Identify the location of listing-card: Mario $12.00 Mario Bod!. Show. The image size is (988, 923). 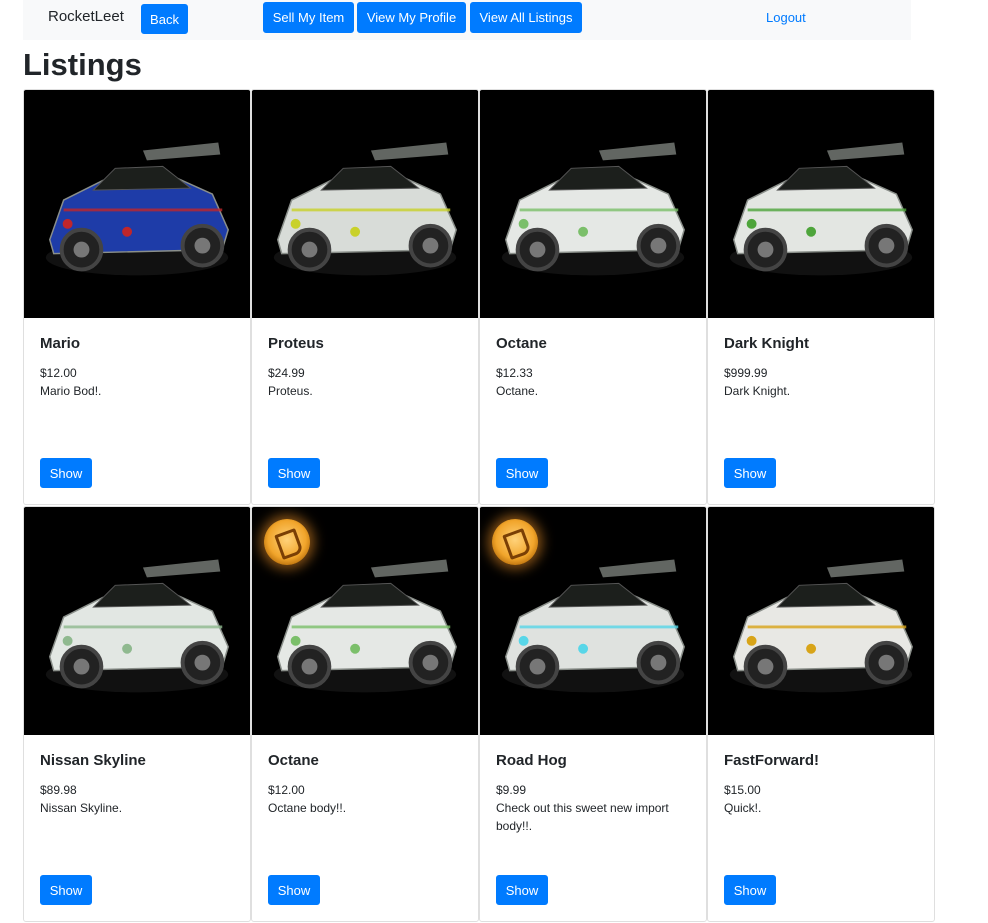
(137, 297).